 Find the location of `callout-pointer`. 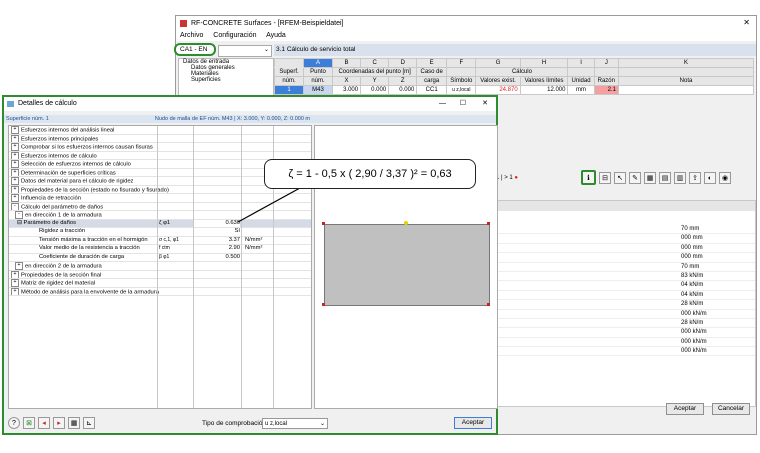

callout-pointer is located at coordinates (269, 205).